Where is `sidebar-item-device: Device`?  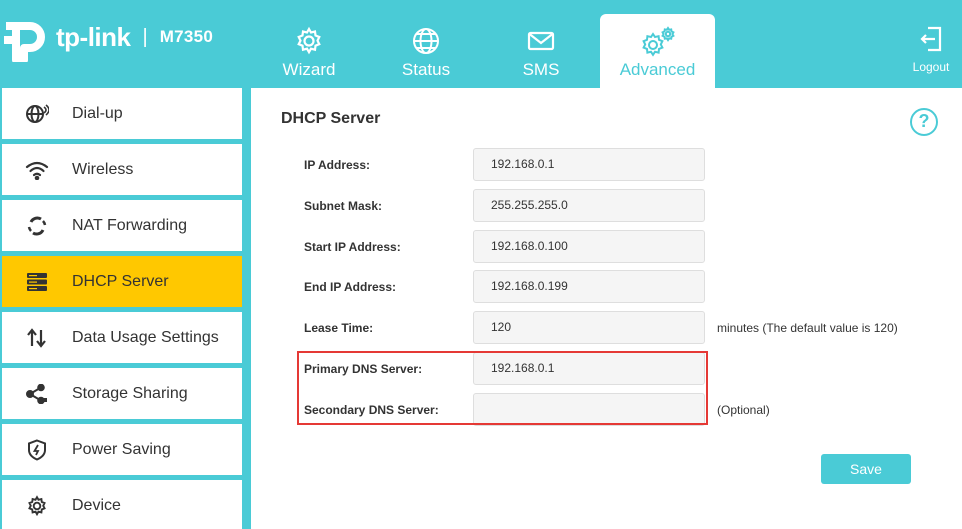
sidebar-item-device: Device is located at coordinates (122, 504).